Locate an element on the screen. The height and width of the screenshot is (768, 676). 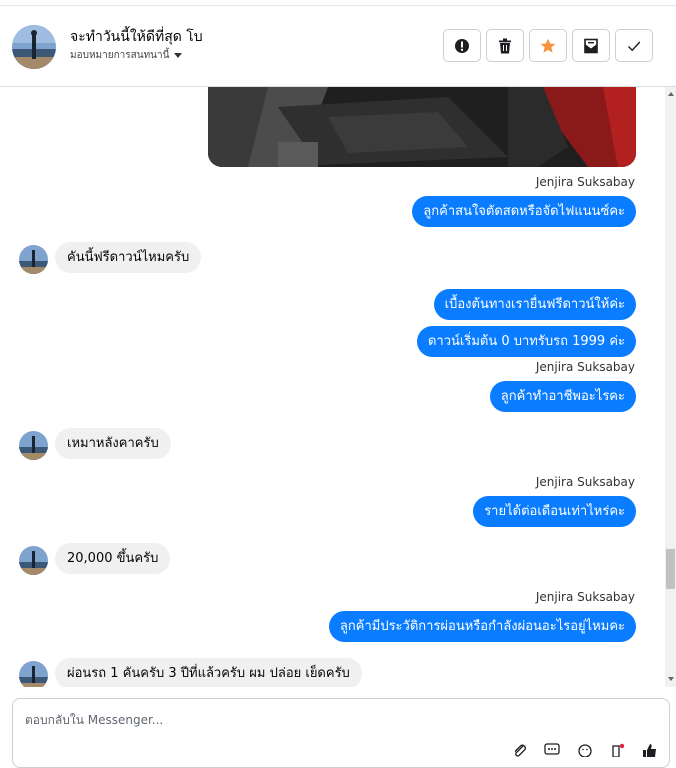
caret-down-icon is located at coordinates (178, 55).